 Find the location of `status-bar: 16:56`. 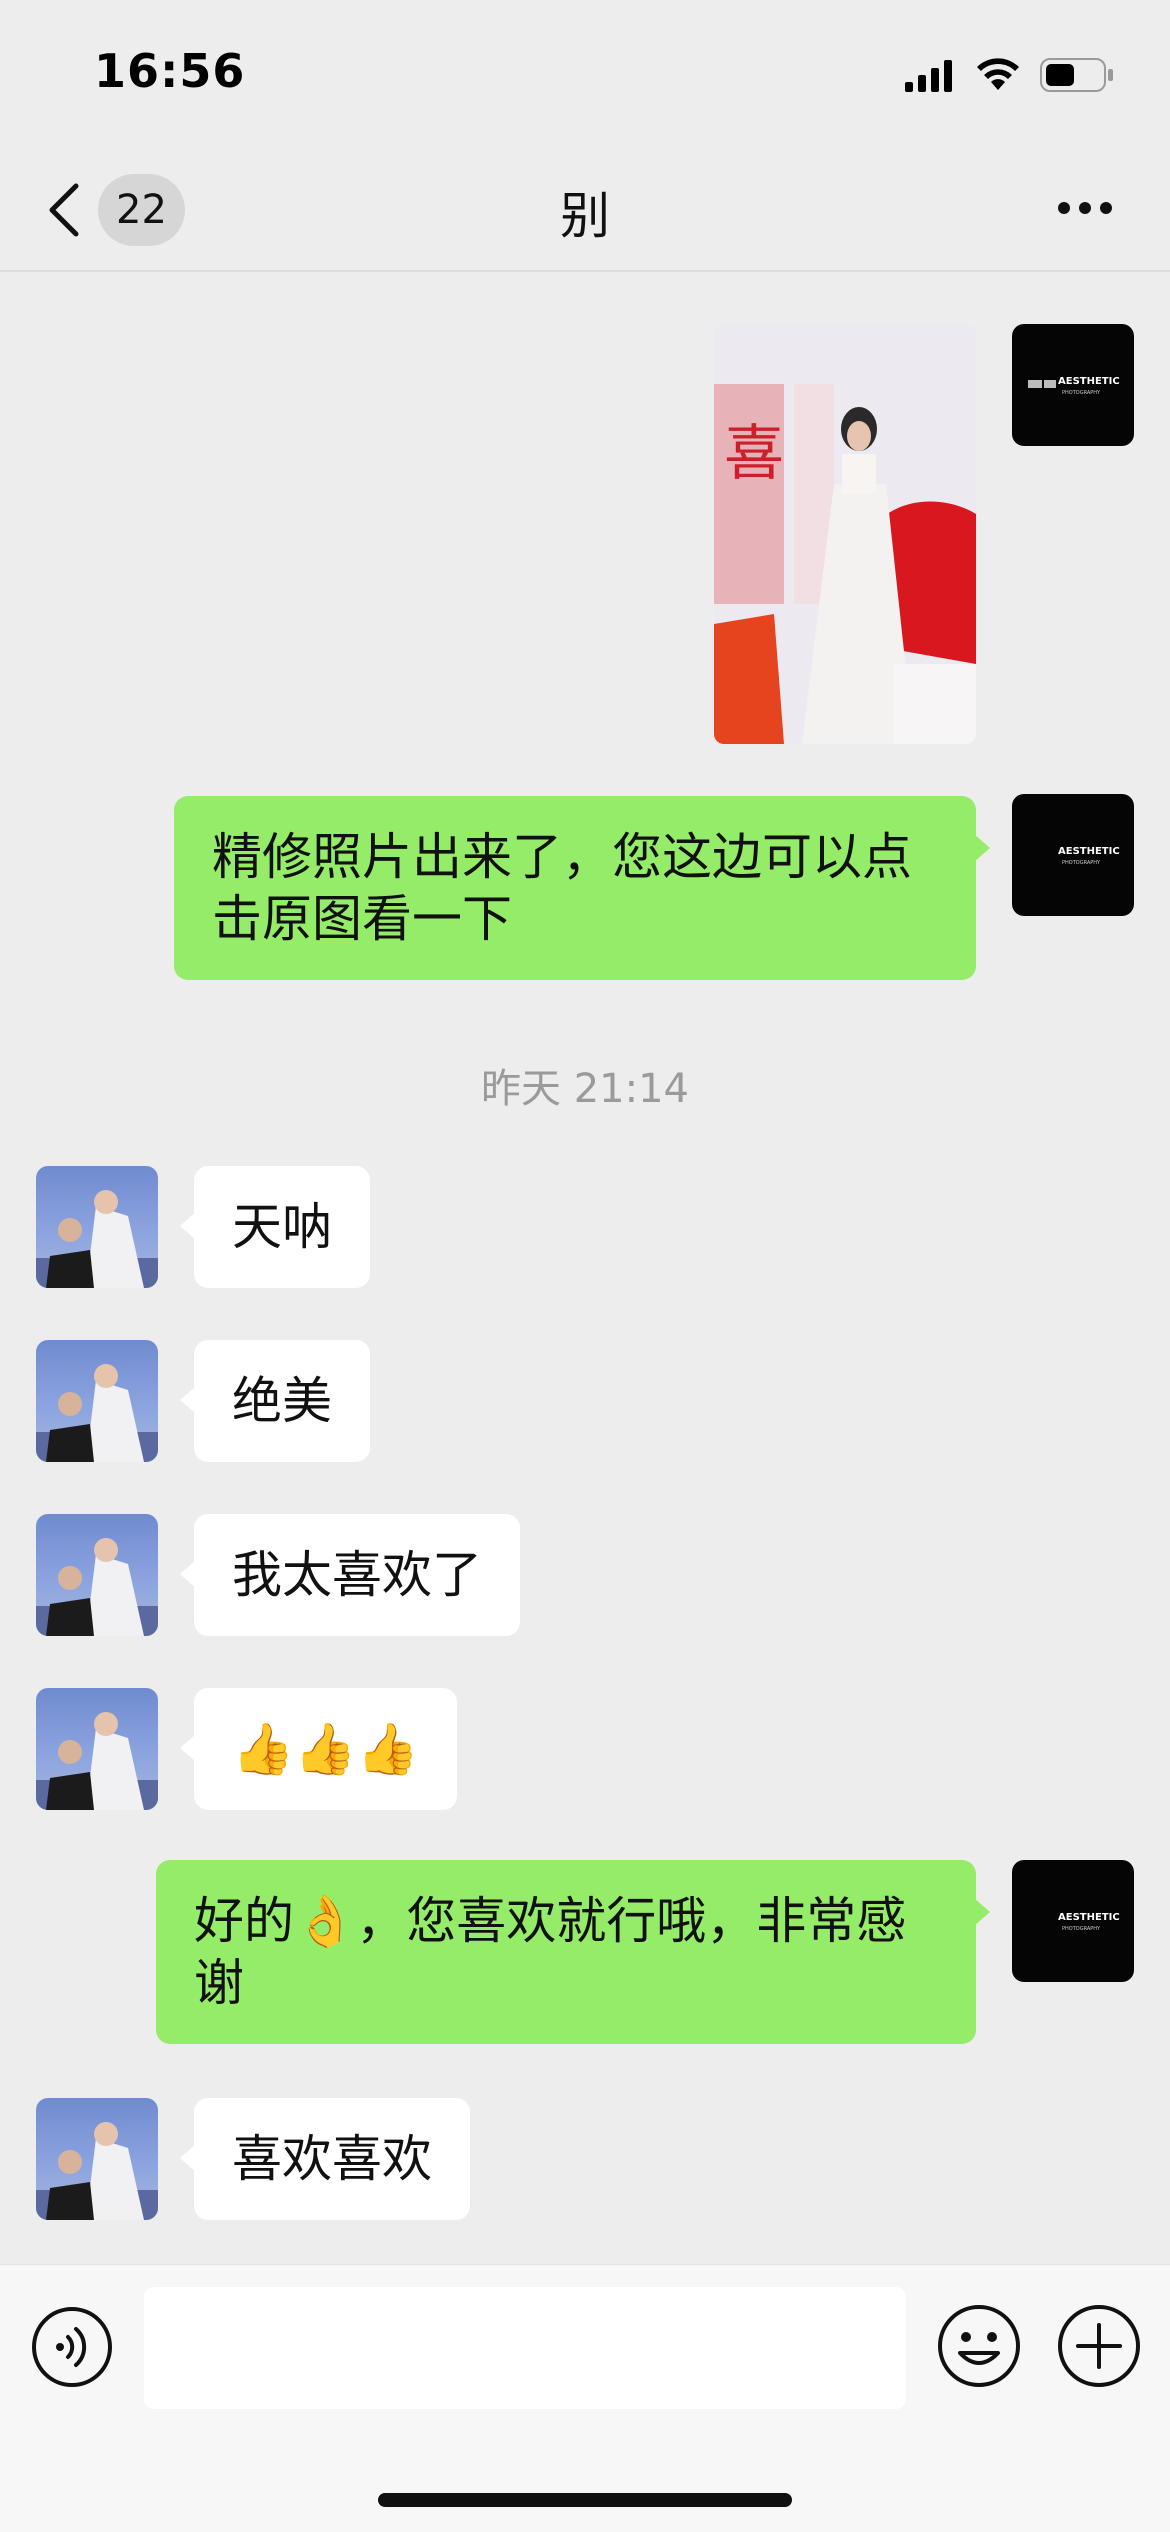

status-bar: 16:56 is located at coordinates (585, 75).